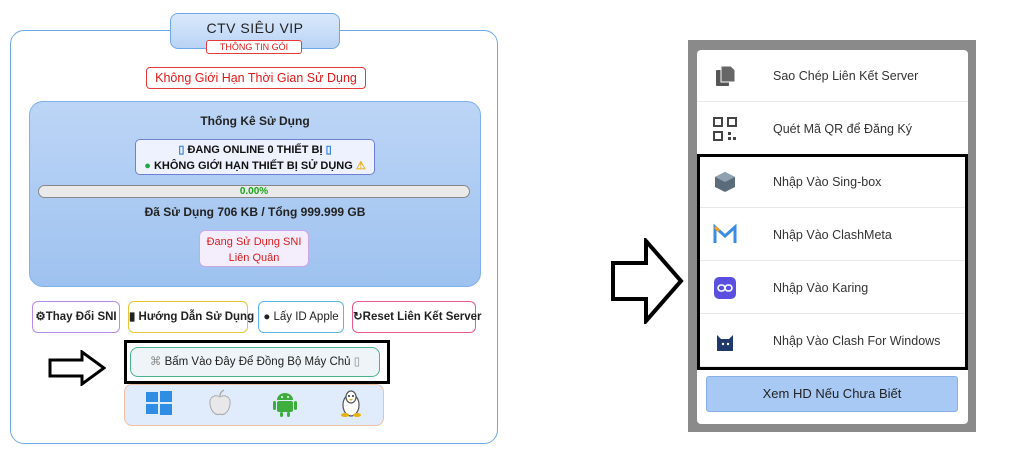  What do you see at coordinates (147, 166) in the screenshot?
I see `check-circle-icon: ●` at bounding box center [147, 166].